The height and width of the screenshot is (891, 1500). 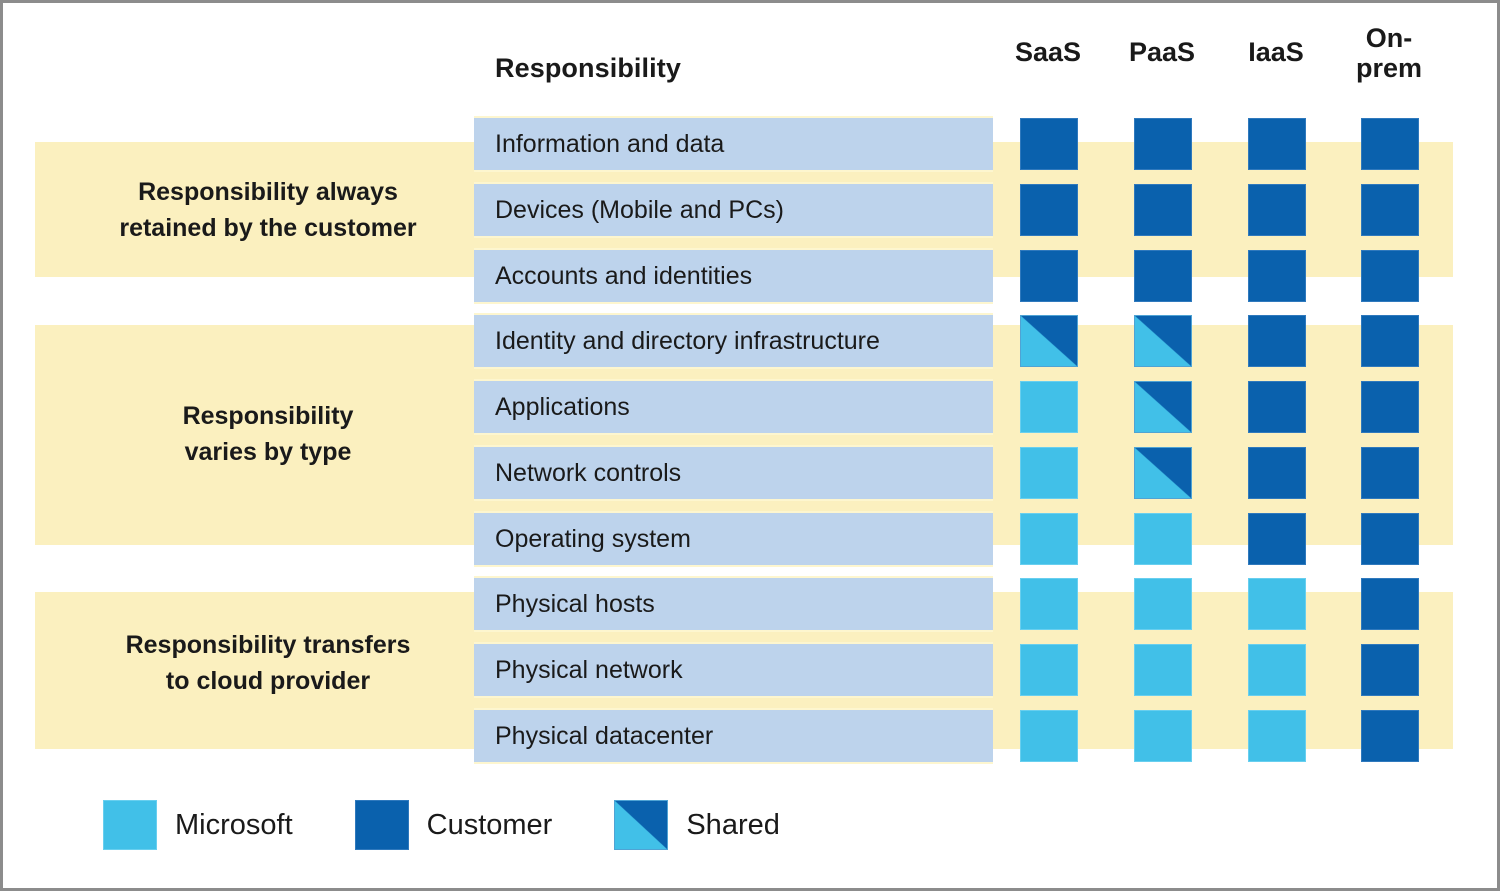 I want to click on row-bar: Accounts and identities, so click(x=733, y=276).